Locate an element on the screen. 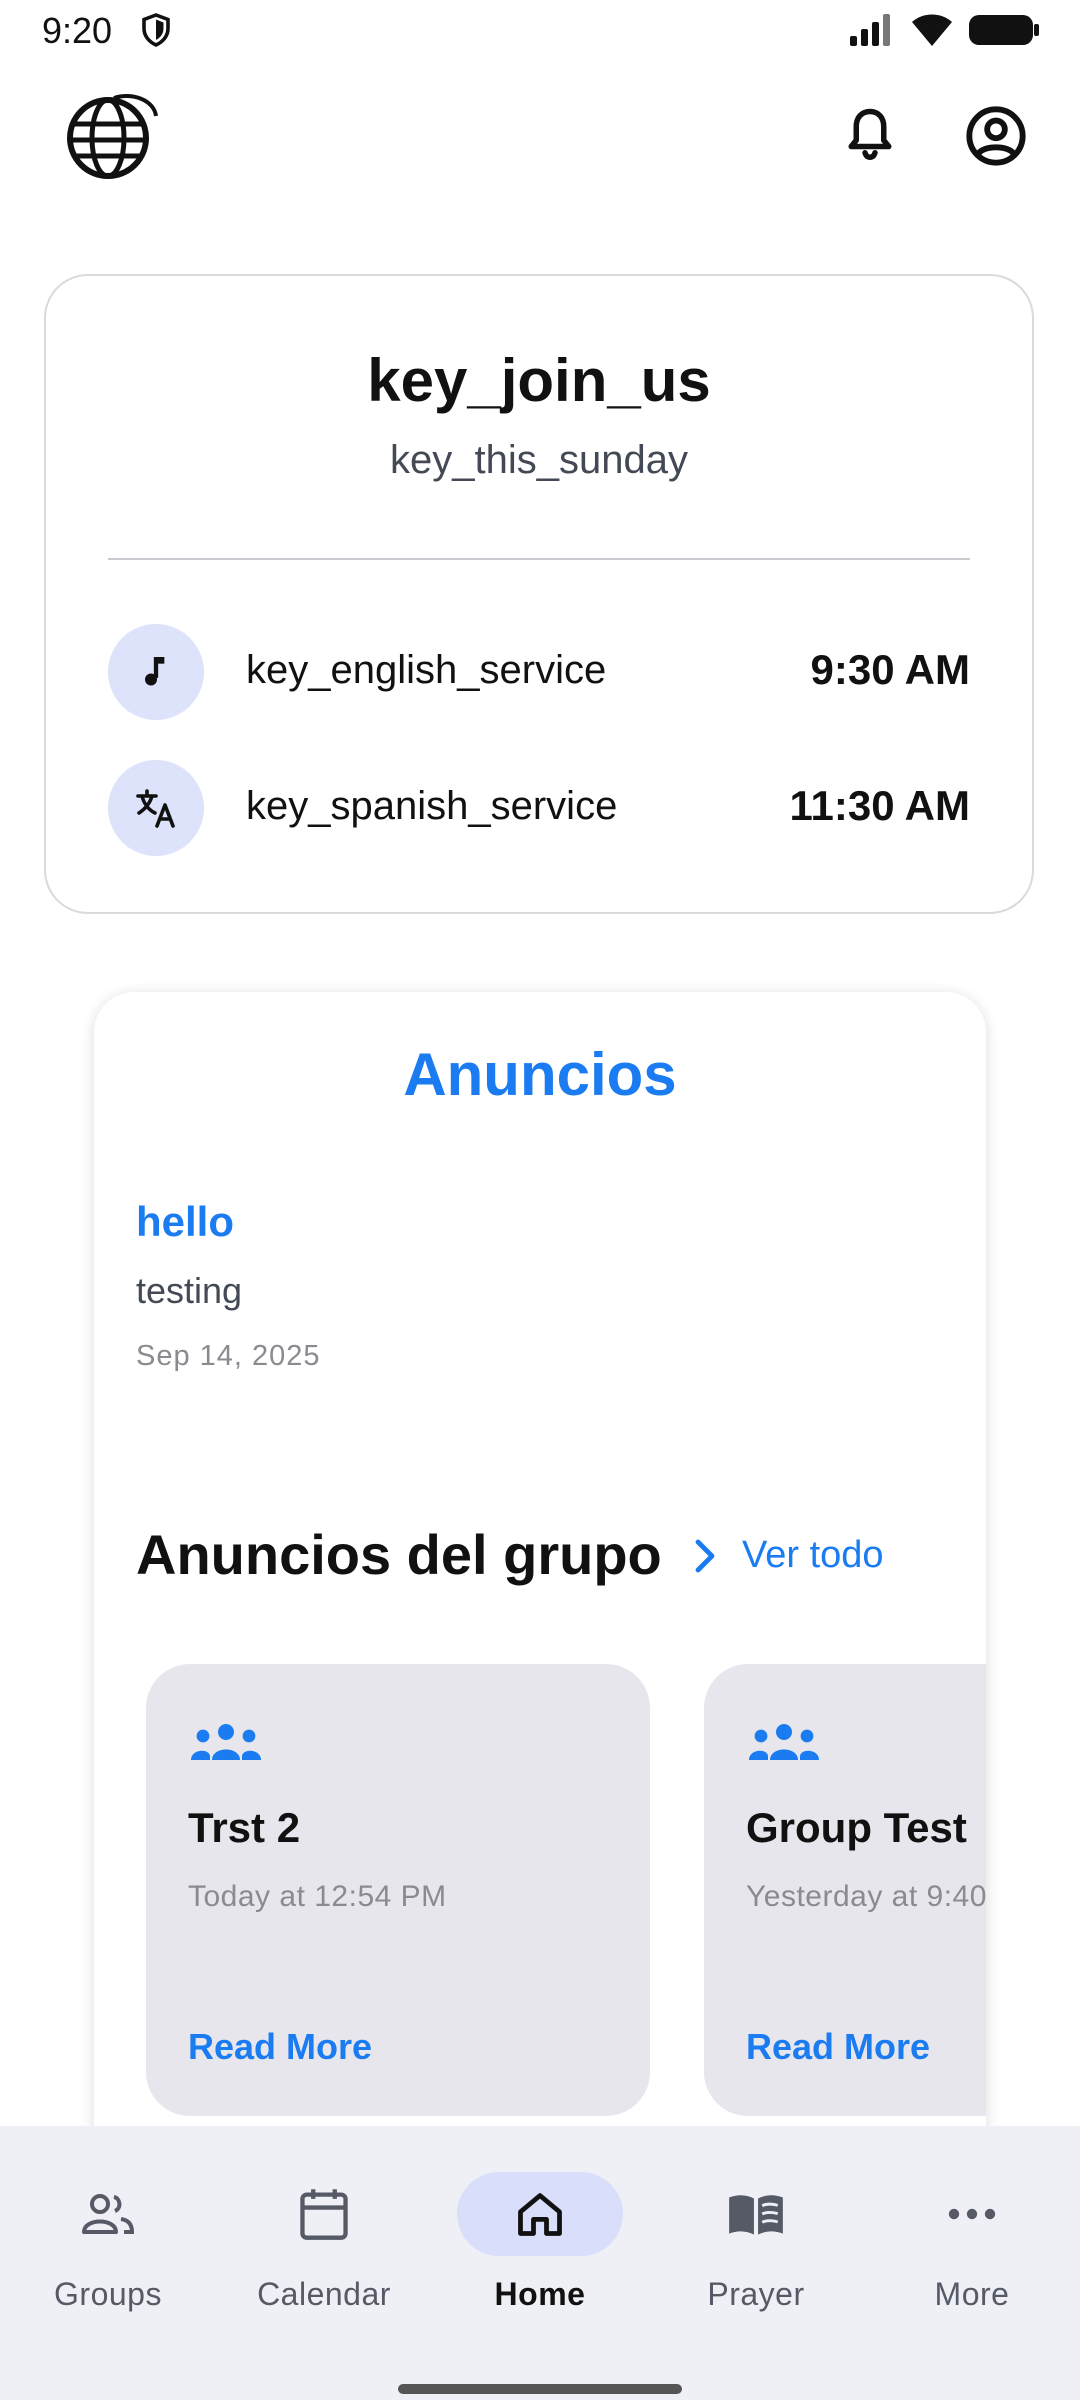  service-label: key_spanish_service is located at coordinates (432, 806).